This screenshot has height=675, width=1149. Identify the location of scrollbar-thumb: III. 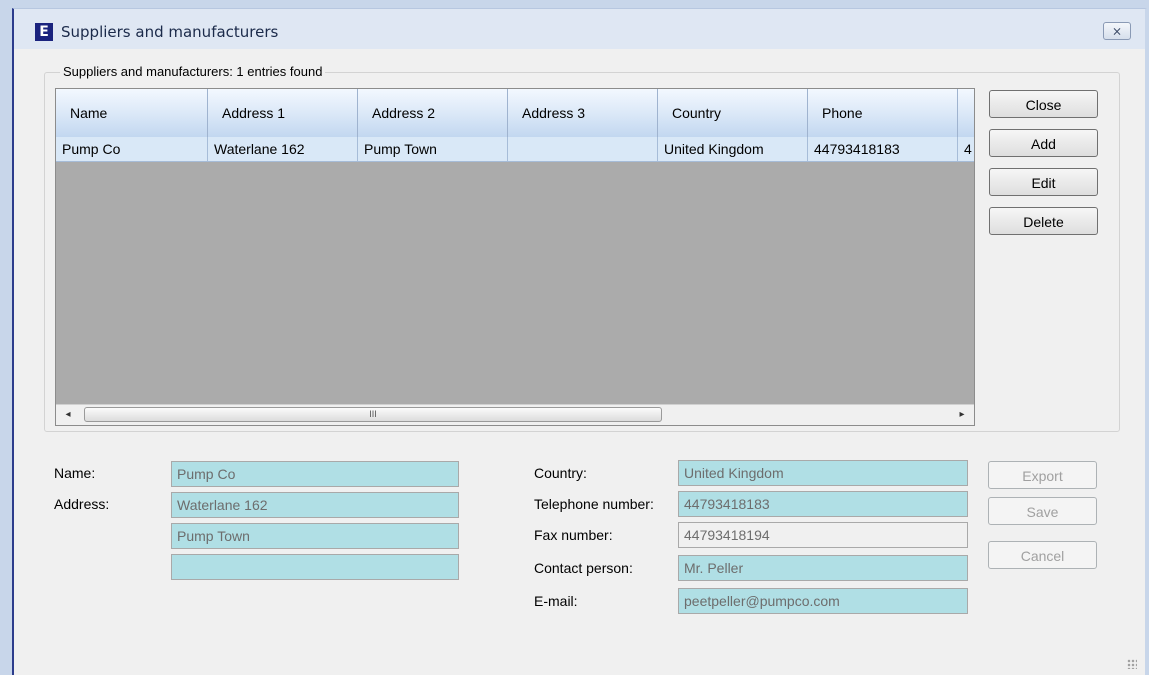
(373, 414).